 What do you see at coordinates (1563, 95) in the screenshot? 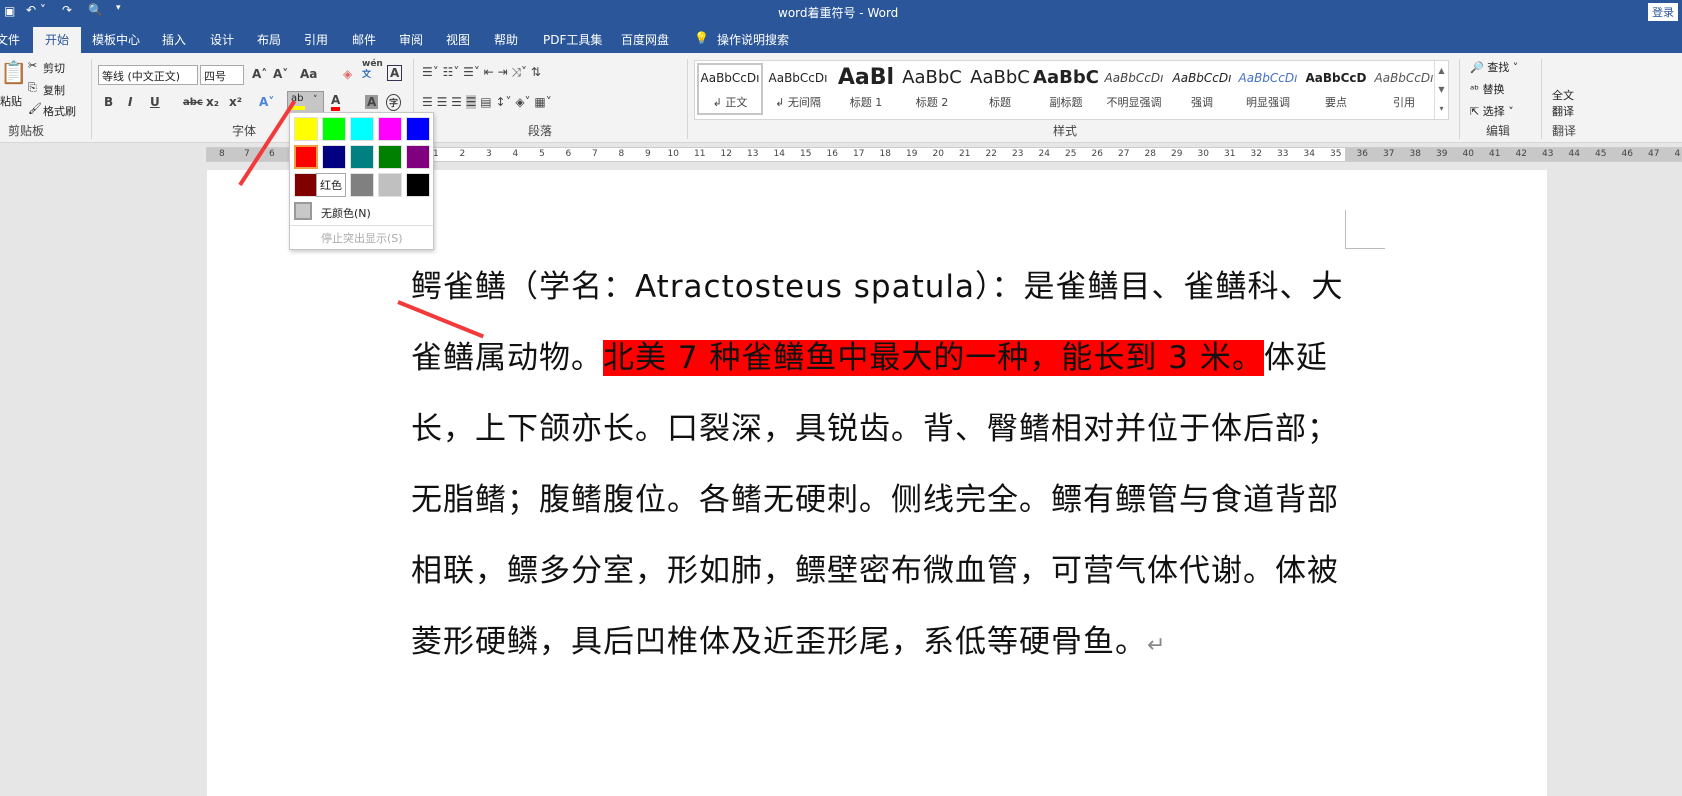
I see `translate-button: 全文` at bounding box center [1563, 95].